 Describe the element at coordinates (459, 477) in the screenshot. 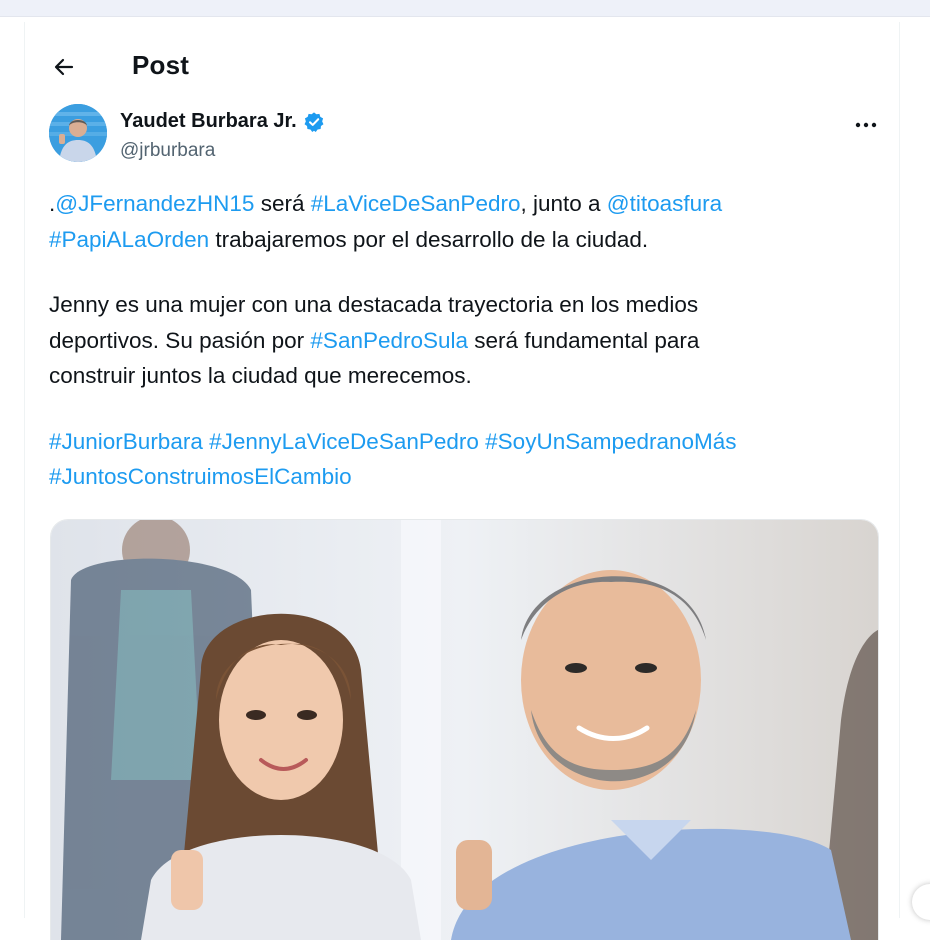

I see `post-line: #JuntosConstruimosElCambio` at that location.